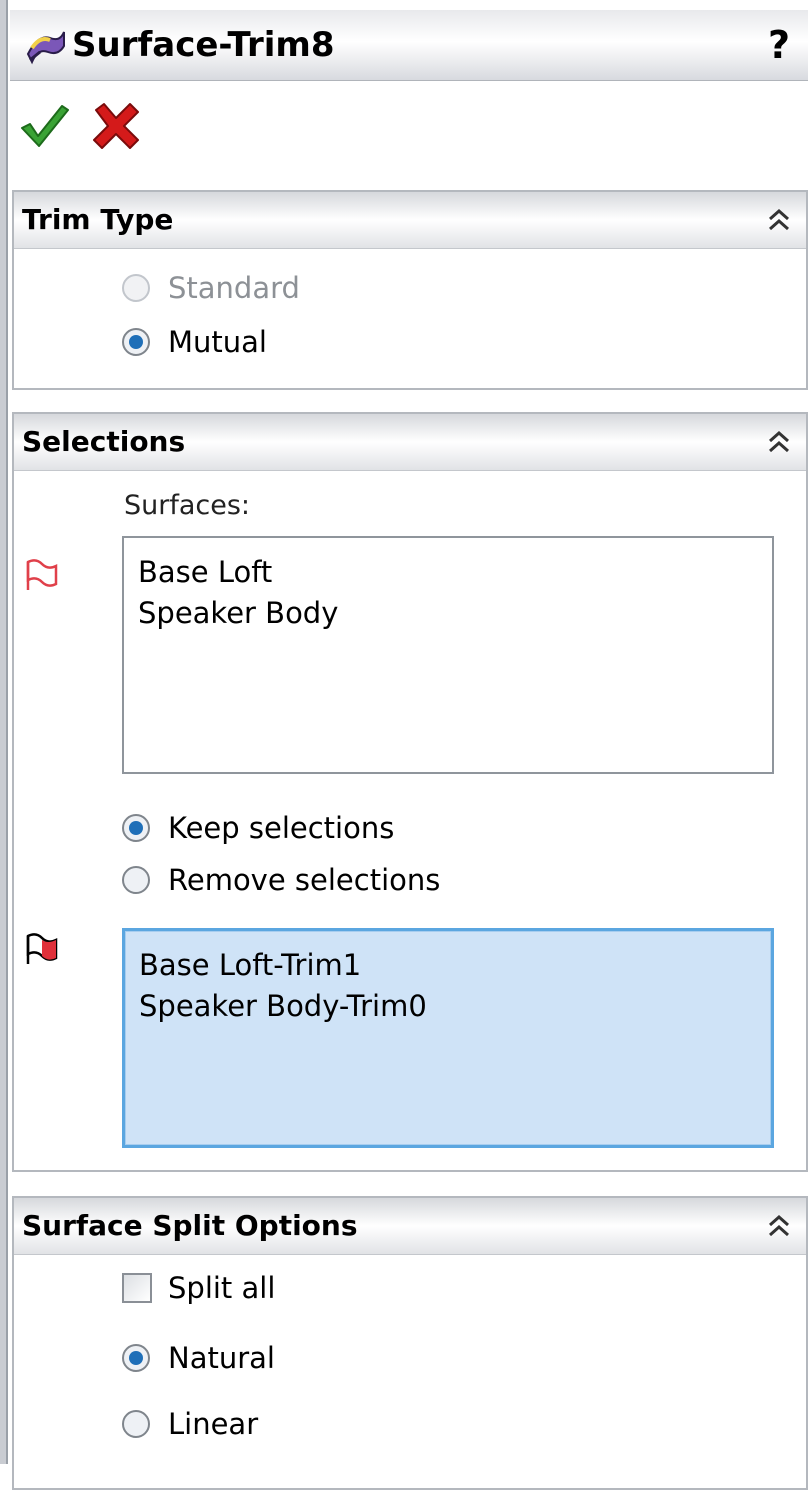  Describe the element at coordinates (217, 342) in the screenshot. I see `radio-mutual-label: Mutual` at that location.